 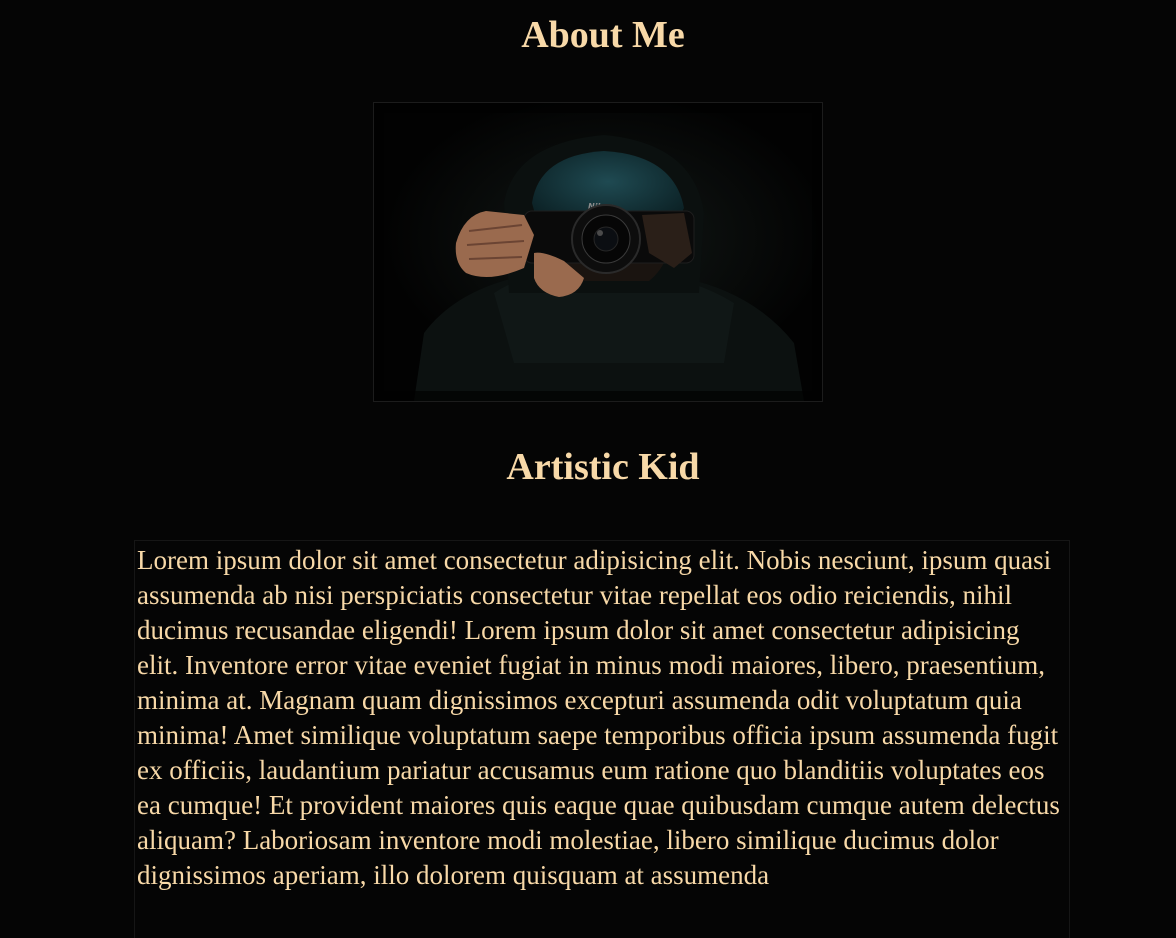 I want to click on photographer-with-camera-image: Nikon, so click(x=598, y=252).